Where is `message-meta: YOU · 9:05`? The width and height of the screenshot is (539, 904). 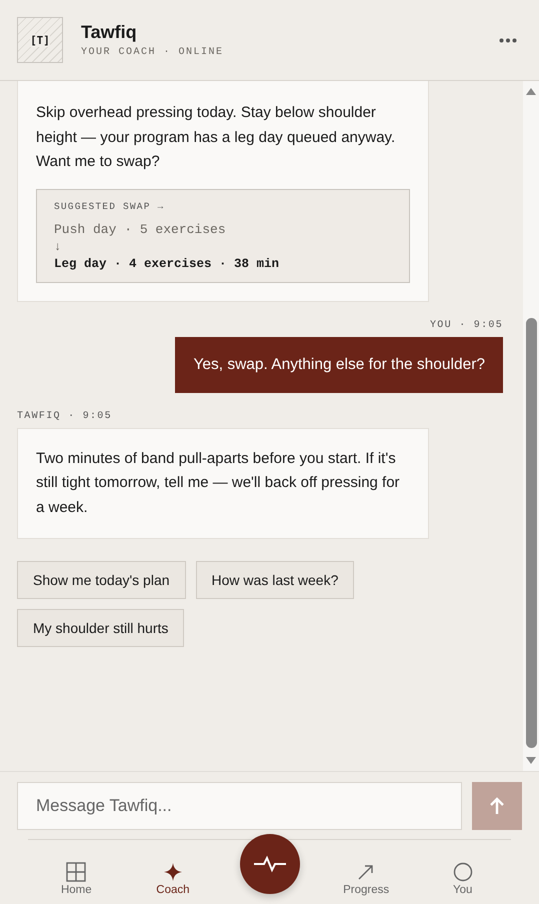
message-meta: YOU · 9:05 is located at coordinates (466, 325).